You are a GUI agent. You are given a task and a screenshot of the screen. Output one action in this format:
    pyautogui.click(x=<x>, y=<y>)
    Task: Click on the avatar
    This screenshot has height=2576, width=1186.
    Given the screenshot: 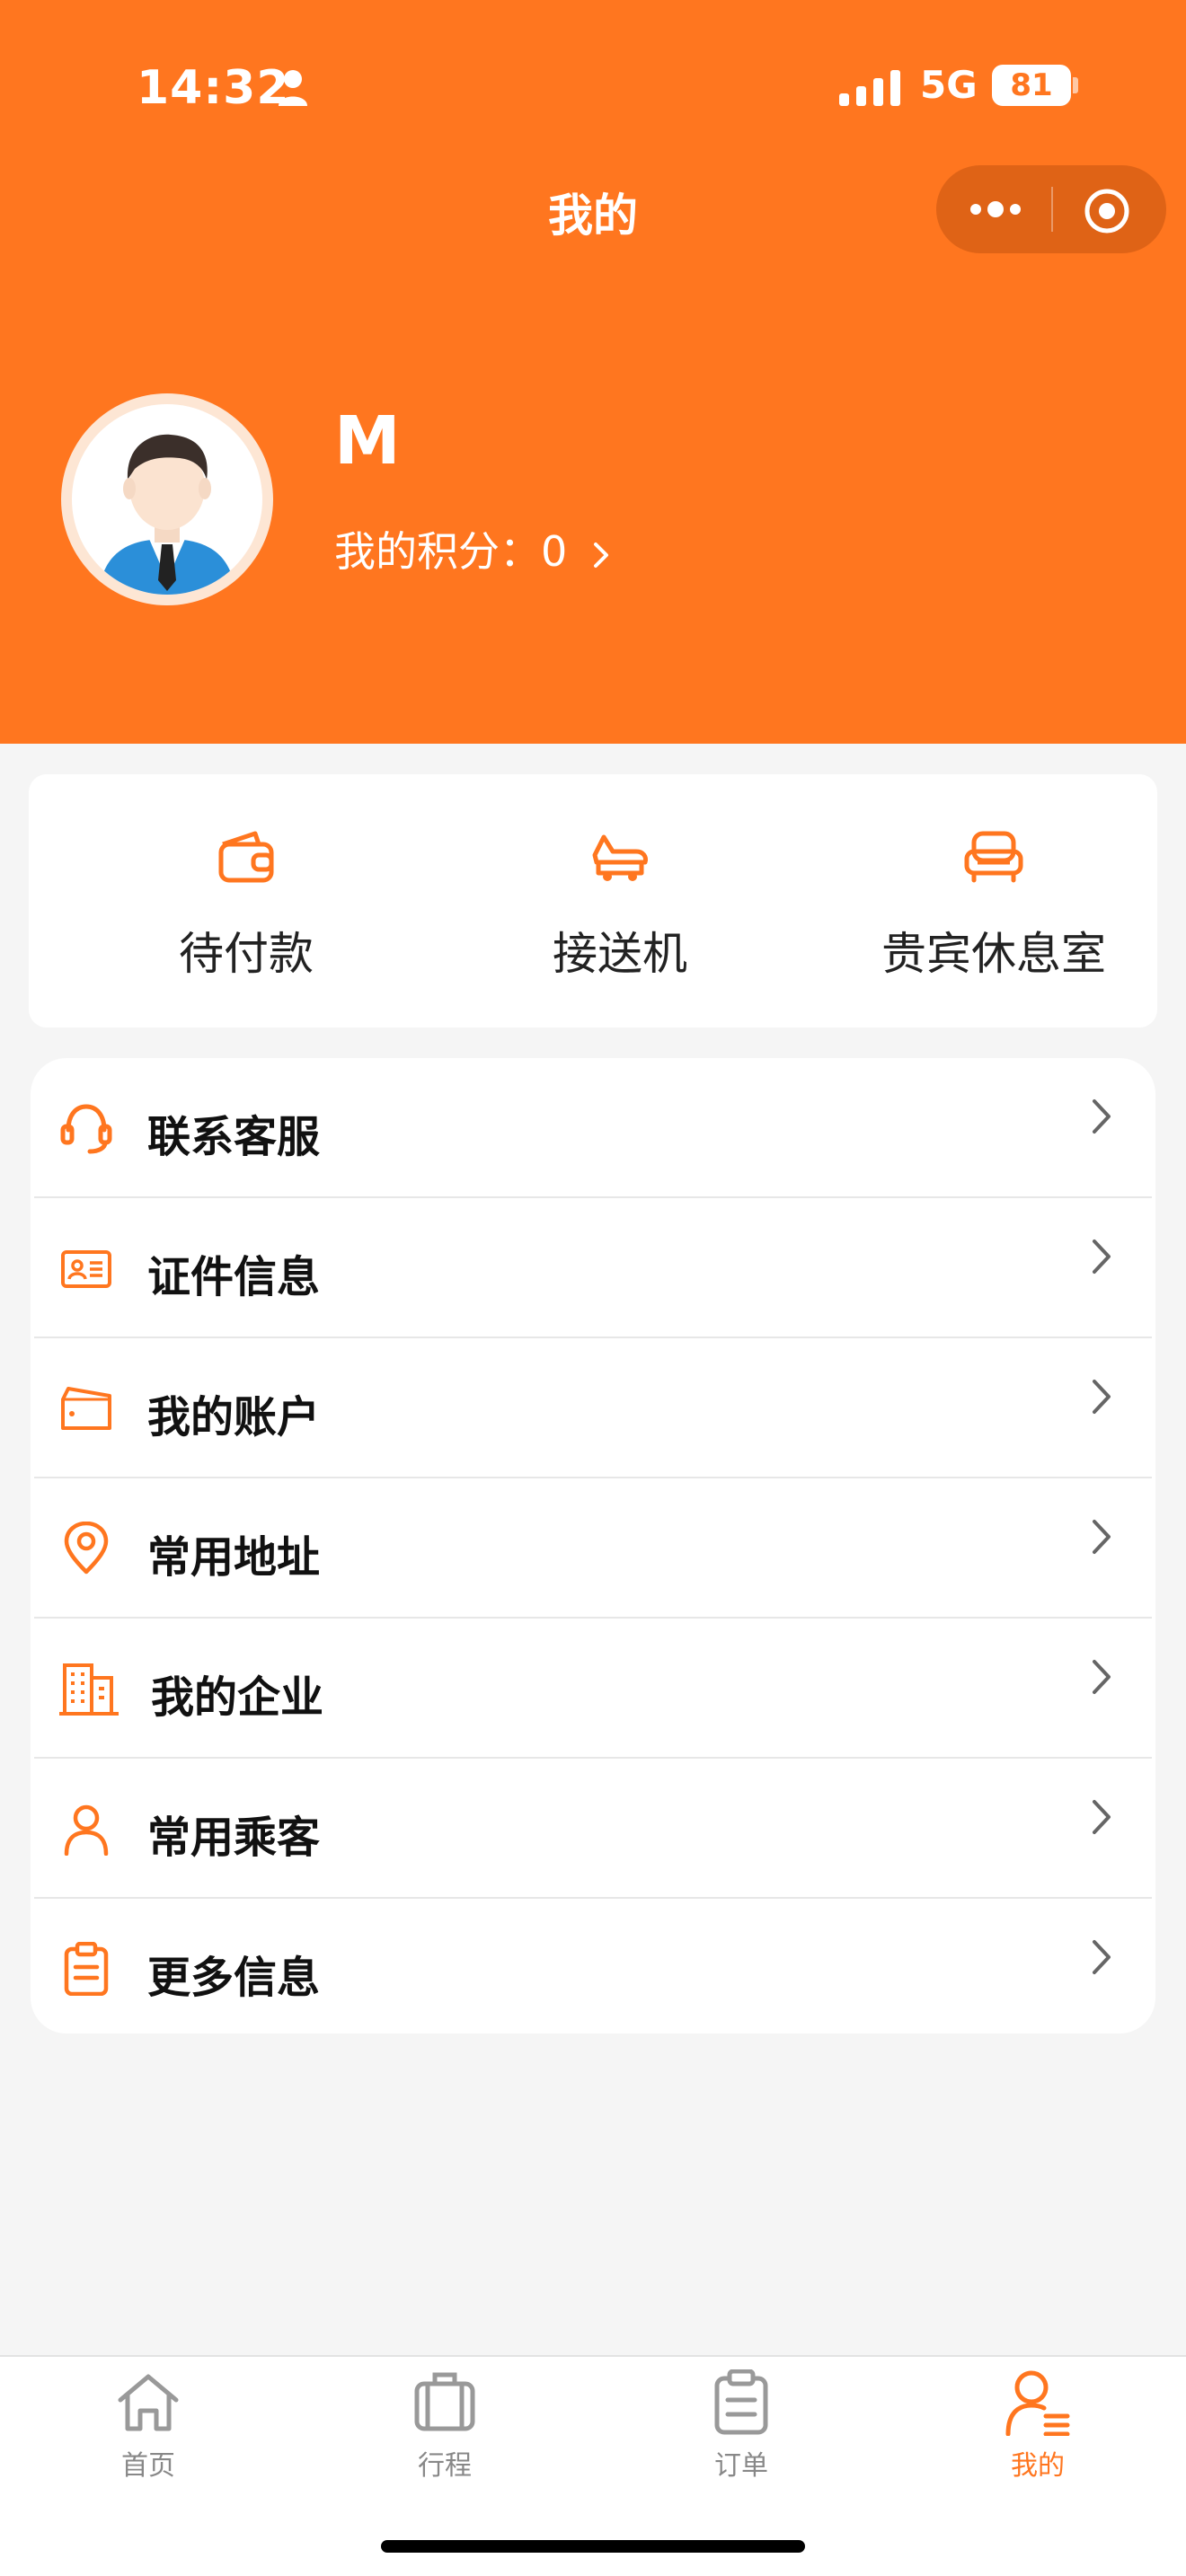 What is the action you would take?
    pyautogui.click(x=167, y=499)
    